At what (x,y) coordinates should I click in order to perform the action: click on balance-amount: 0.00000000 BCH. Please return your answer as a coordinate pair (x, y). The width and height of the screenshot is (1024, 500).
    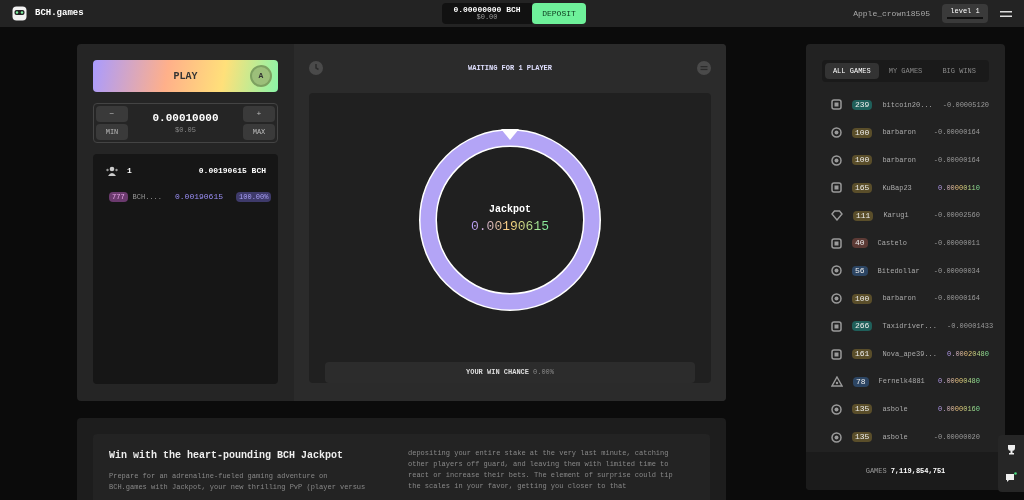
    Looking at the image, I should click on (487, 10).